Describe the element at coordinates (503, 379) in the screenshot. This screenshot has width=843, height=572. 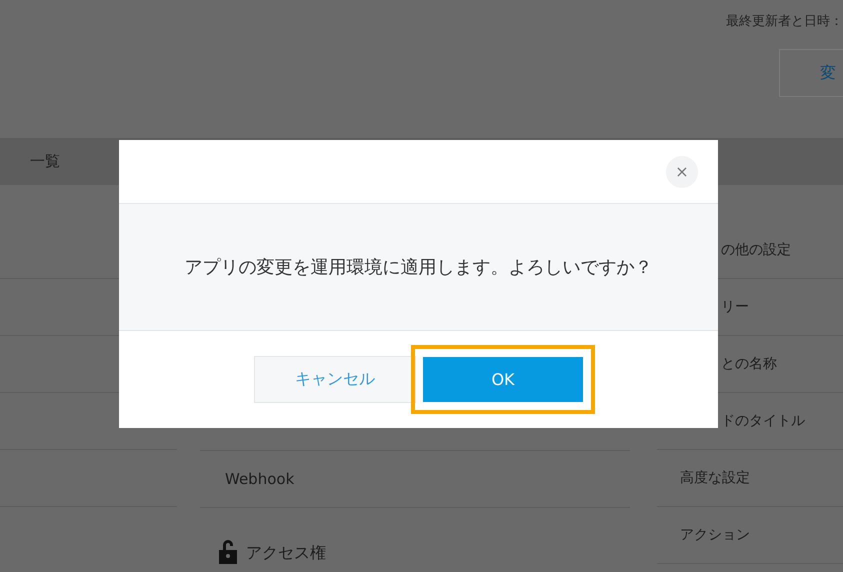
I see `ok-button: OK` at that location.